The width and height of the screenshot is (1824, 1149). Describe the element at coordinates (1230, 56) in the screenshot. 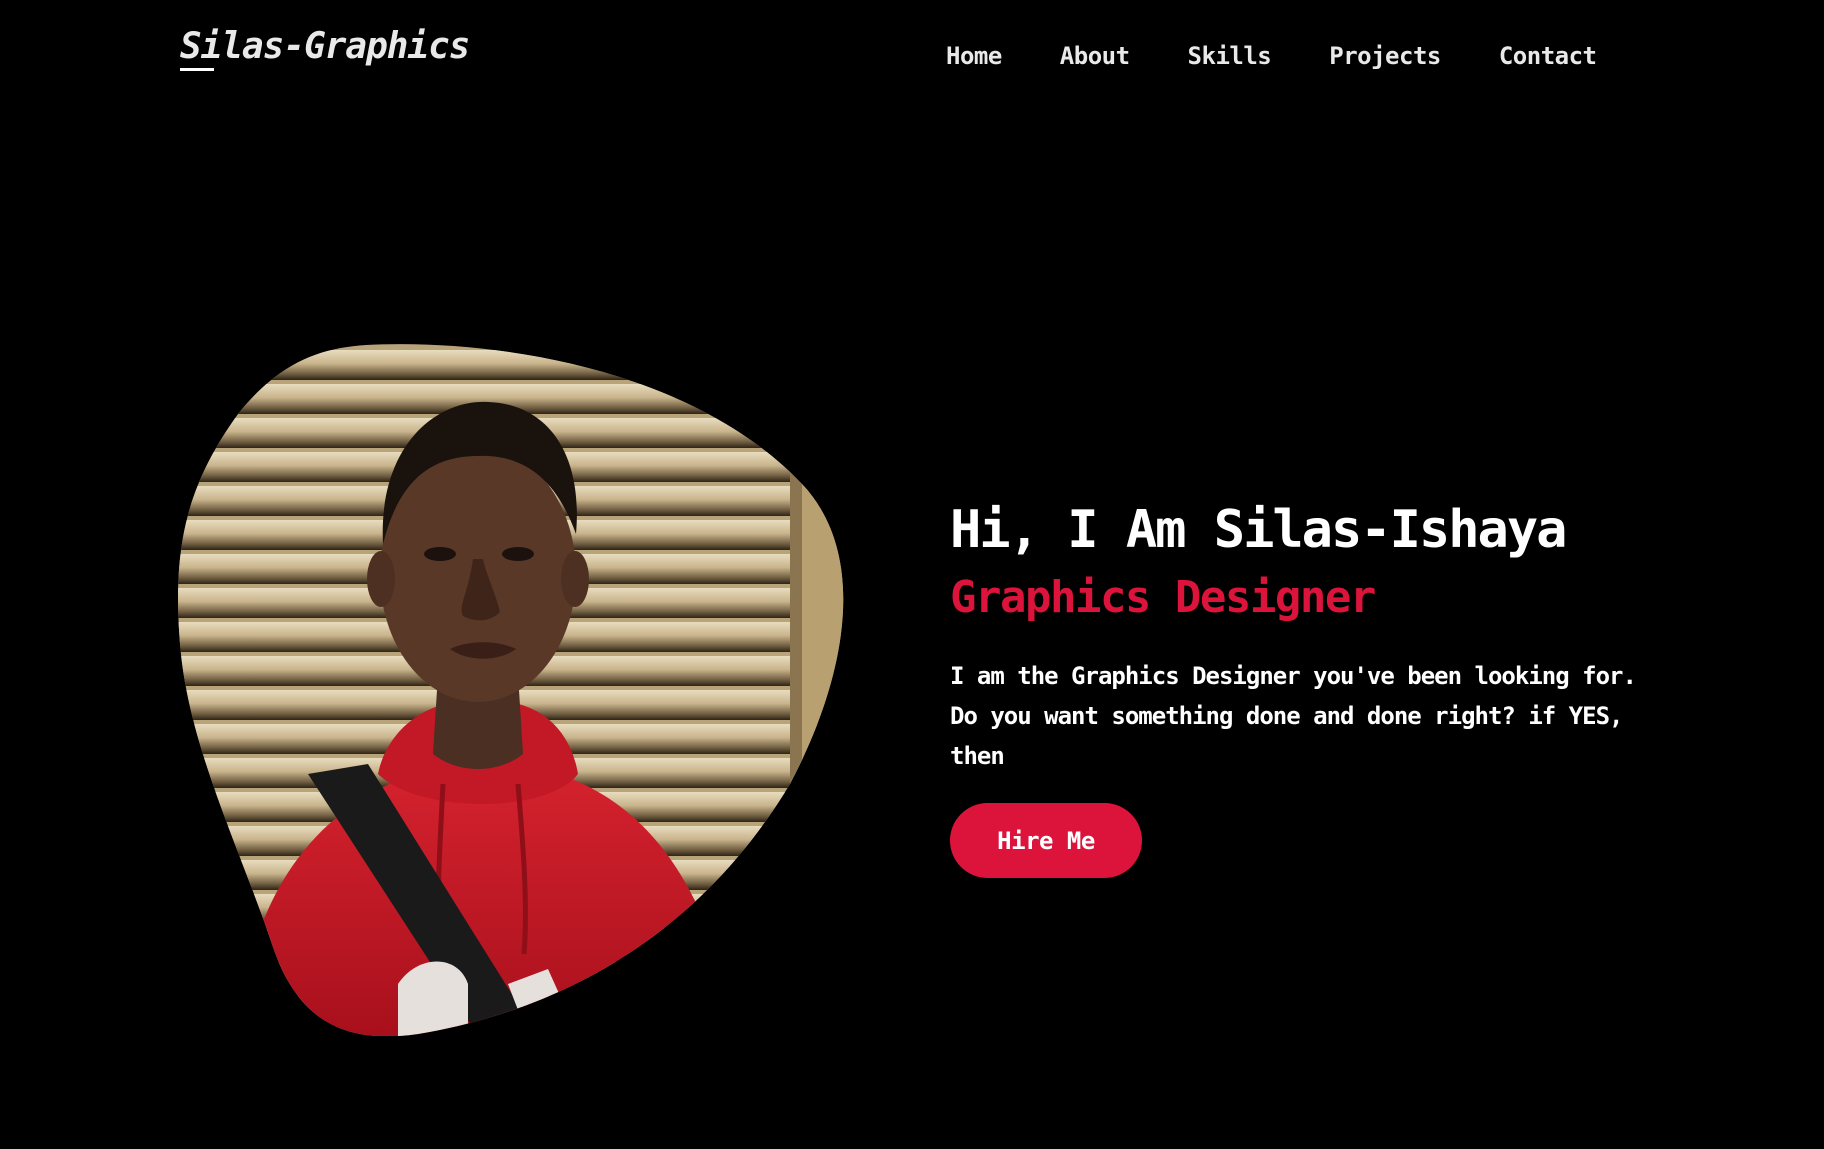

I see `nav-skills: Skills` at that location.